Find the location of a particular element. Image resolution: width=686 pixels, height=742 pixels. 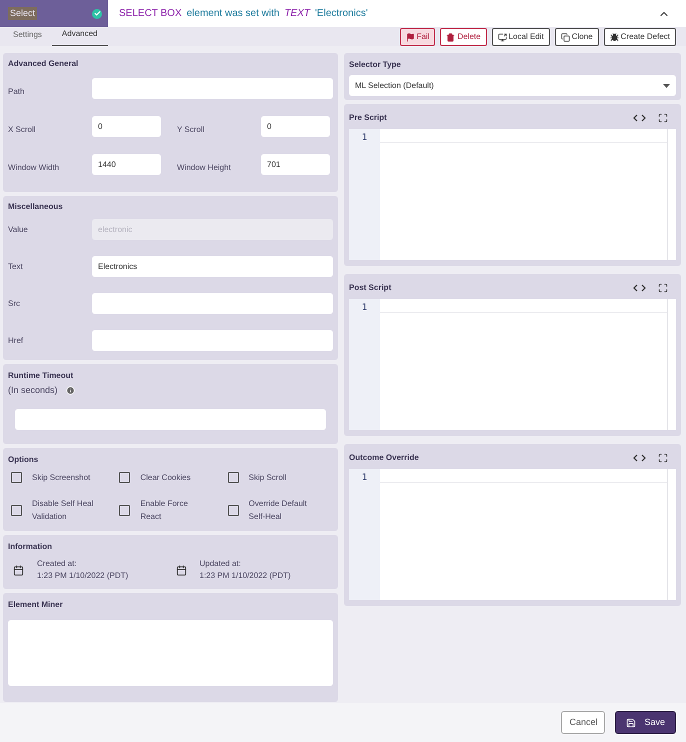

panel-title: Selector Type is located at coordinates (375, 65).